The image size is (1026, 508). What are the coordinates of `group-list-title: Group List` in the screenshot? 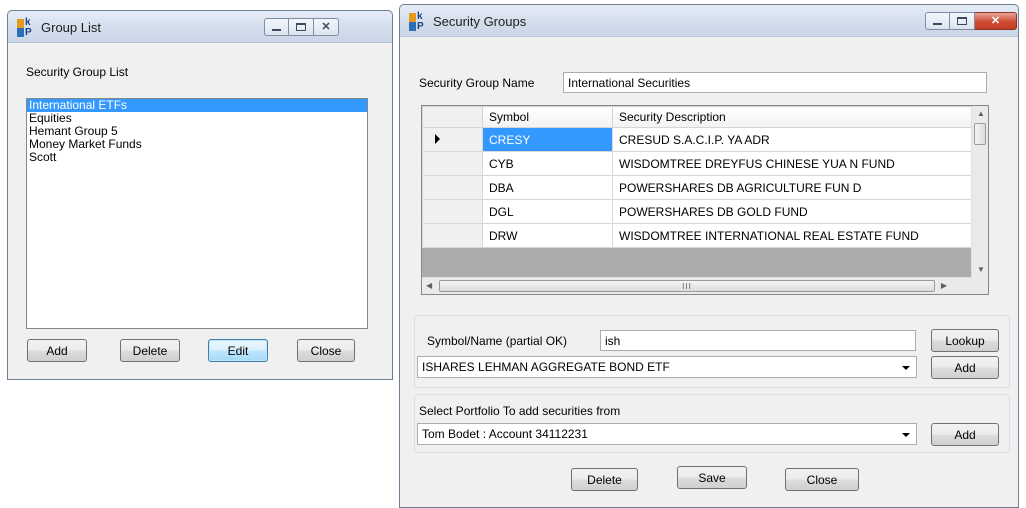 It's located at (71, 27).